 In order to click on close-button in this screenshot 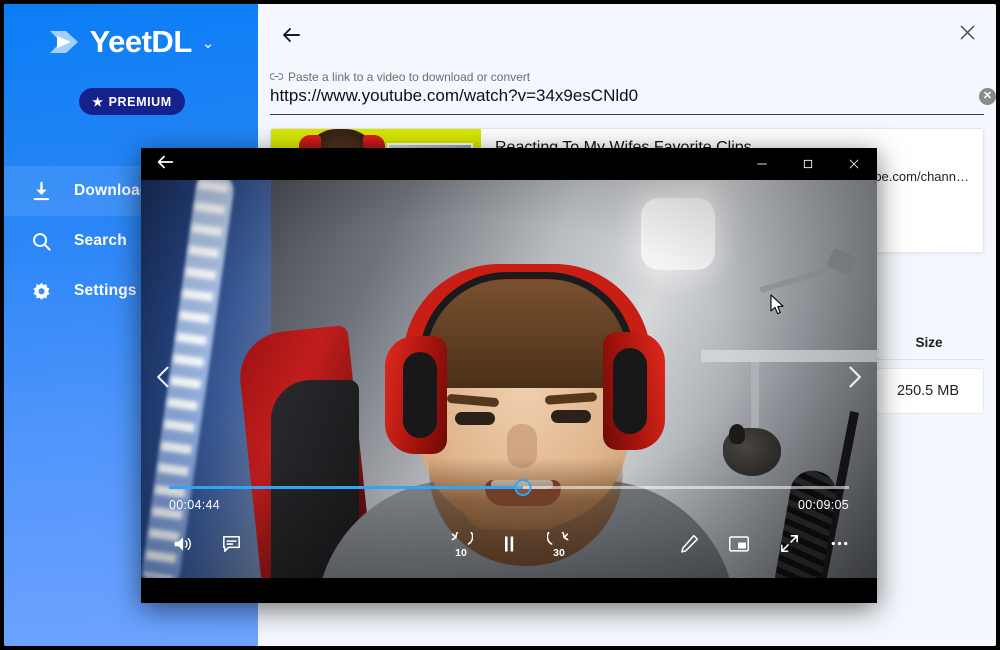, I will do `click(967, 35)`.